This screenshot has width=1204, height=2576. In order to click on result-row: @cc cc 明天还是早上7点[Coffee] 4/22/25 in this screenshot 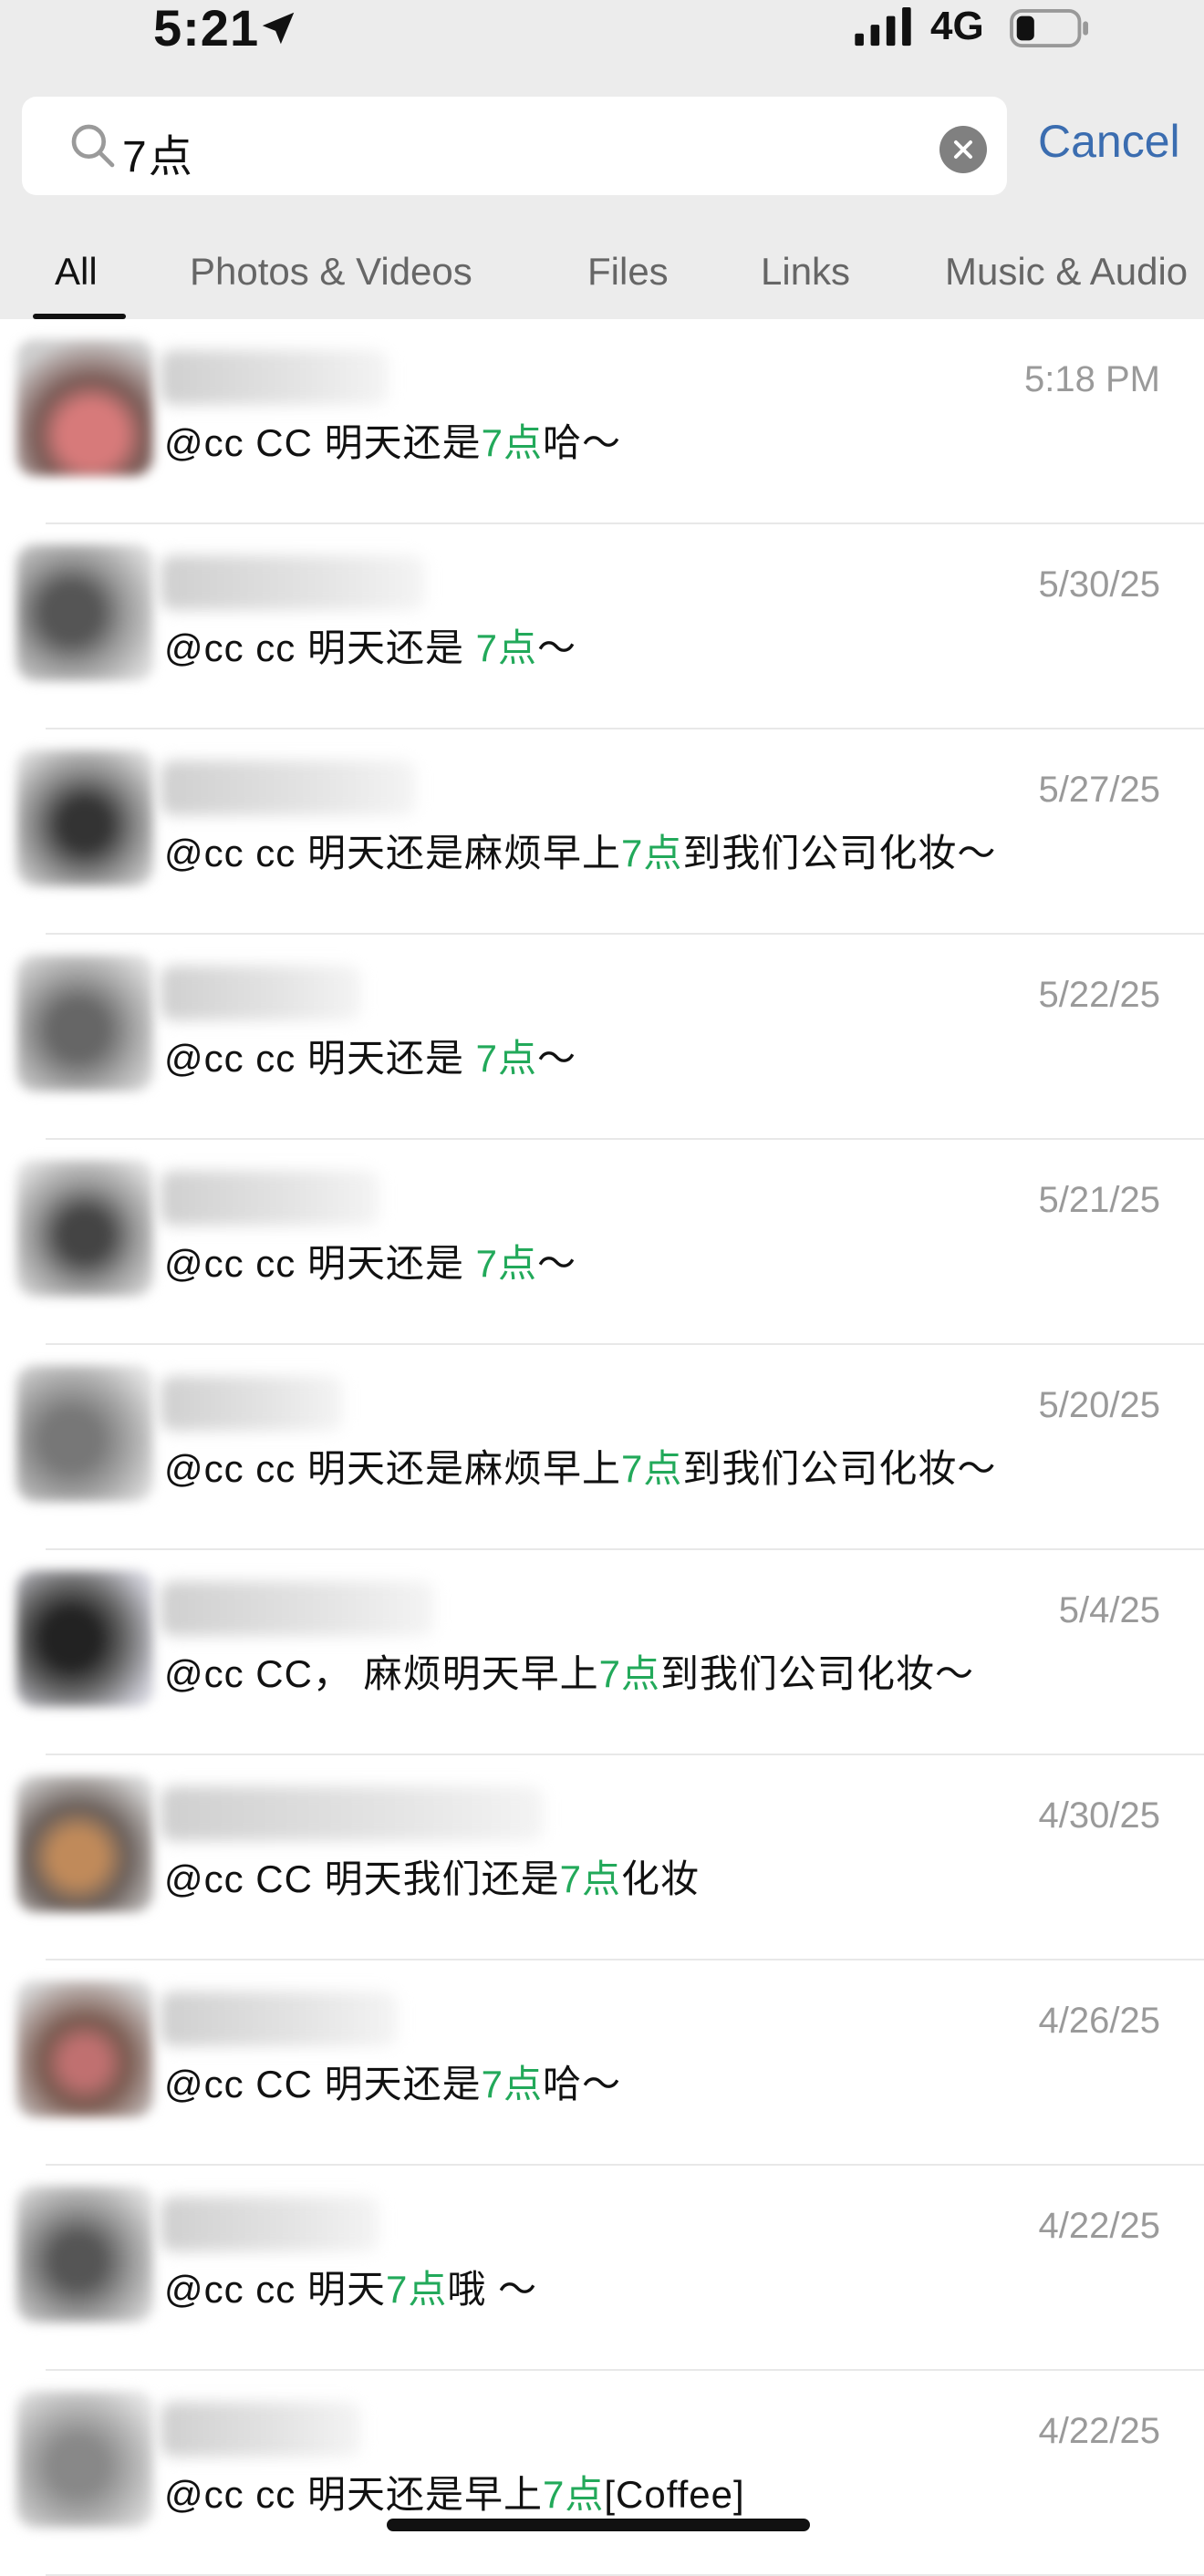, I will do `click(602, 2473)`.